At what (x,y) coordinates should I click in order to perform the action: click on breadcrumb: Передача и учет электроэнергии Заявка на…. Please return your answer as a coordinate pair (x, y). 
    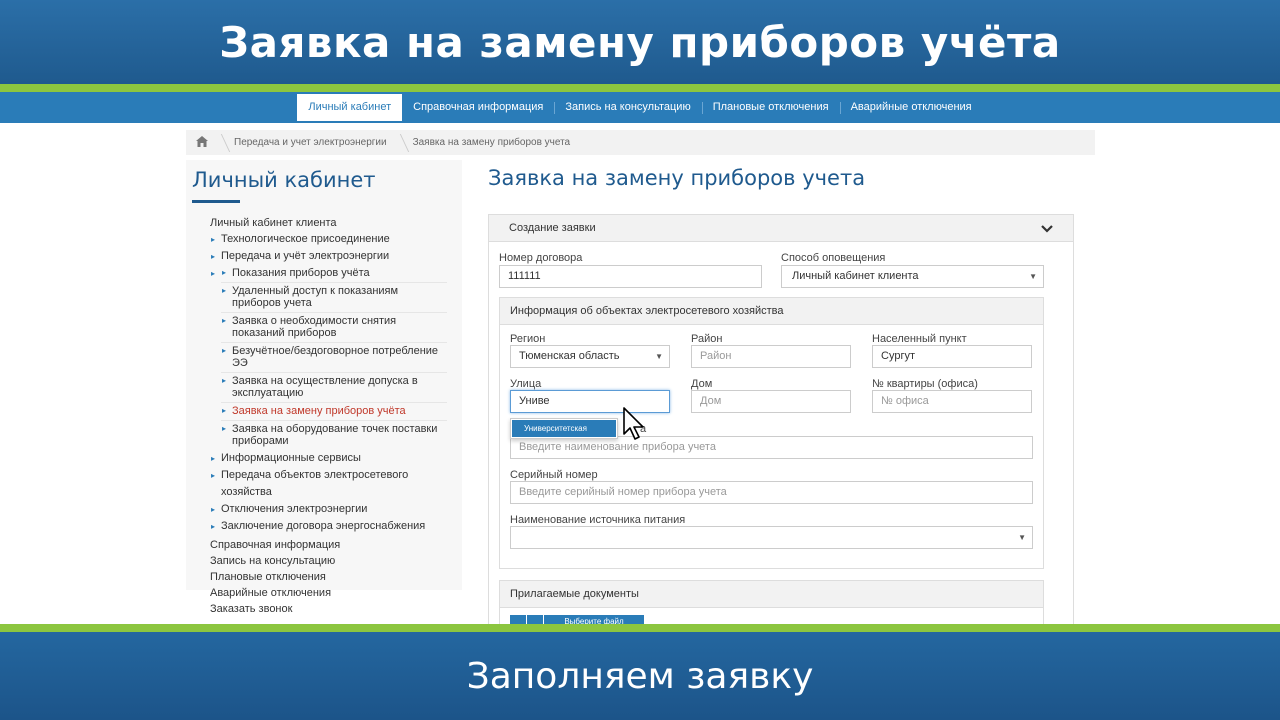
    Looking at the image, I should click on (640, 142).